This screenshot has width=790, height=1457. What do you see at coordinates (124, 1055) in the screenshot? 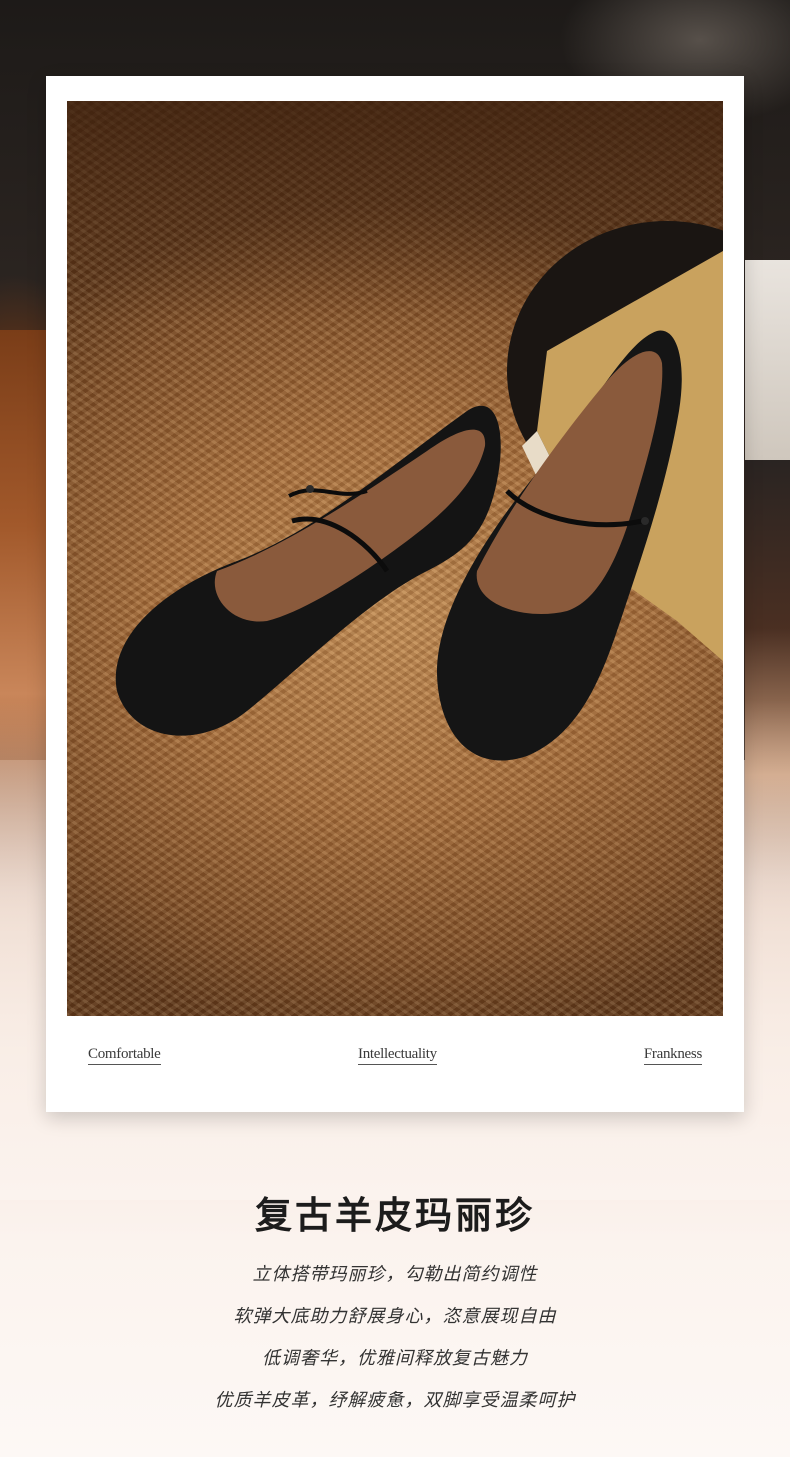
I see `caption-comfortable: Comfortable` at bounding box center [124, 1055].